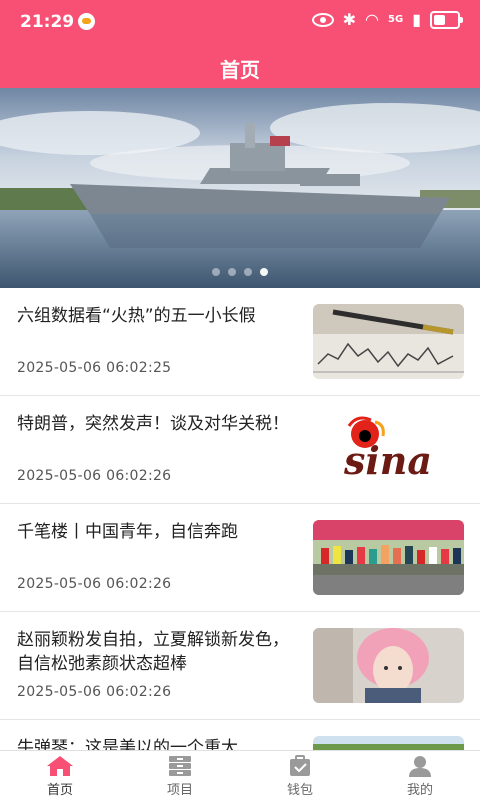 This screenshot has height=801, width=480. What do you see at coordinates (153, 424) in the screenshot?
I see `news-title: 特朗普，突然发声！谈及对华关税！` at bounding box center [153, 424].